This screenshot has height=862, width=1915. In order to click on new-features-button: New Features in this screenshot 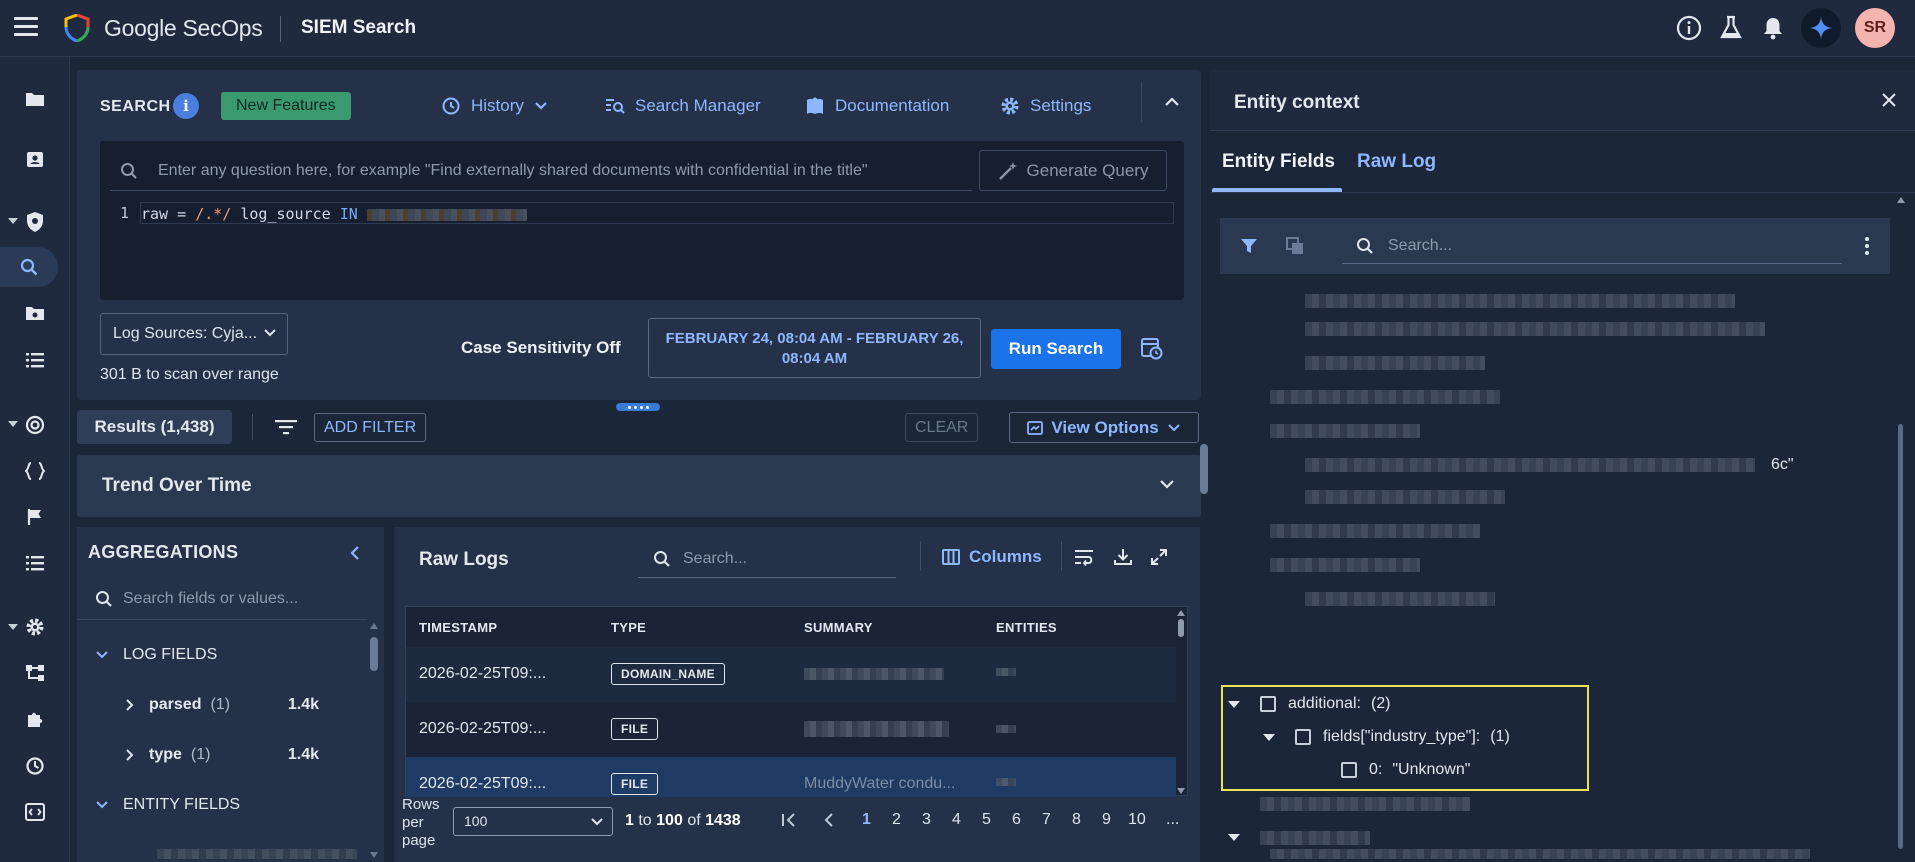, I will do `click(286, 106)`.